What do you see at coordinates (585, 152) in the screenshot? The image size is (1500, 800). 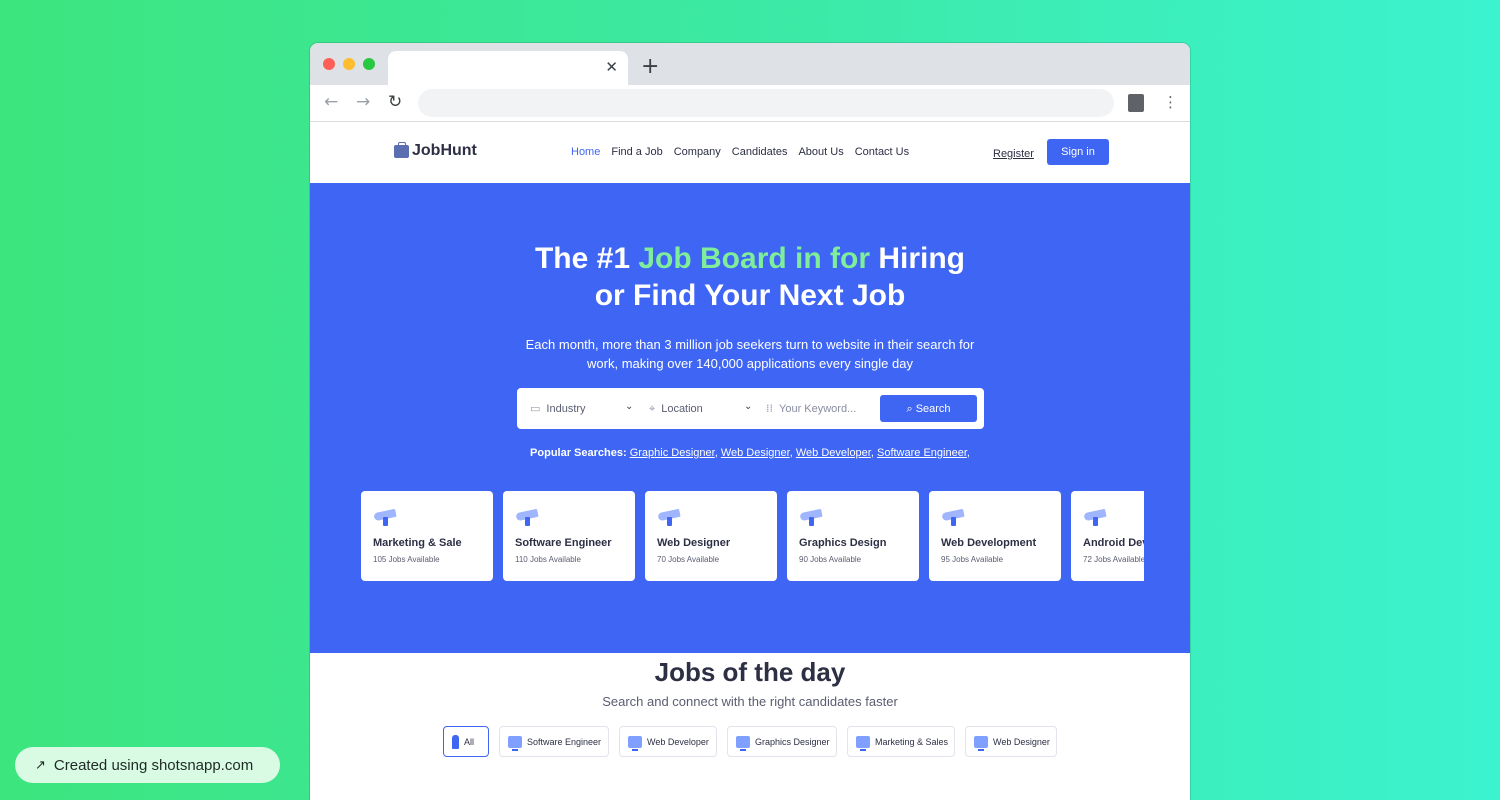 I see `nav-item-home: Home` at bounding box center [585, 152].